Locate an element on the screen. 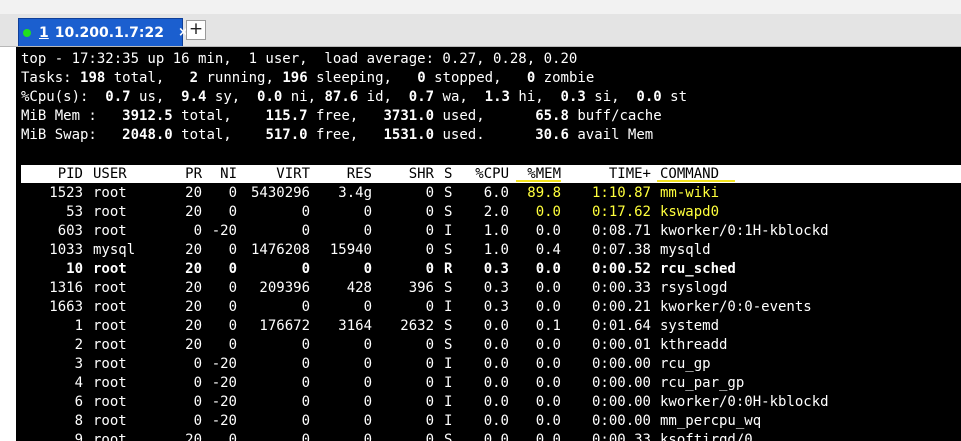  tab-session: 1 10.200.1.7:22 × is located at coordinates (103, 32).